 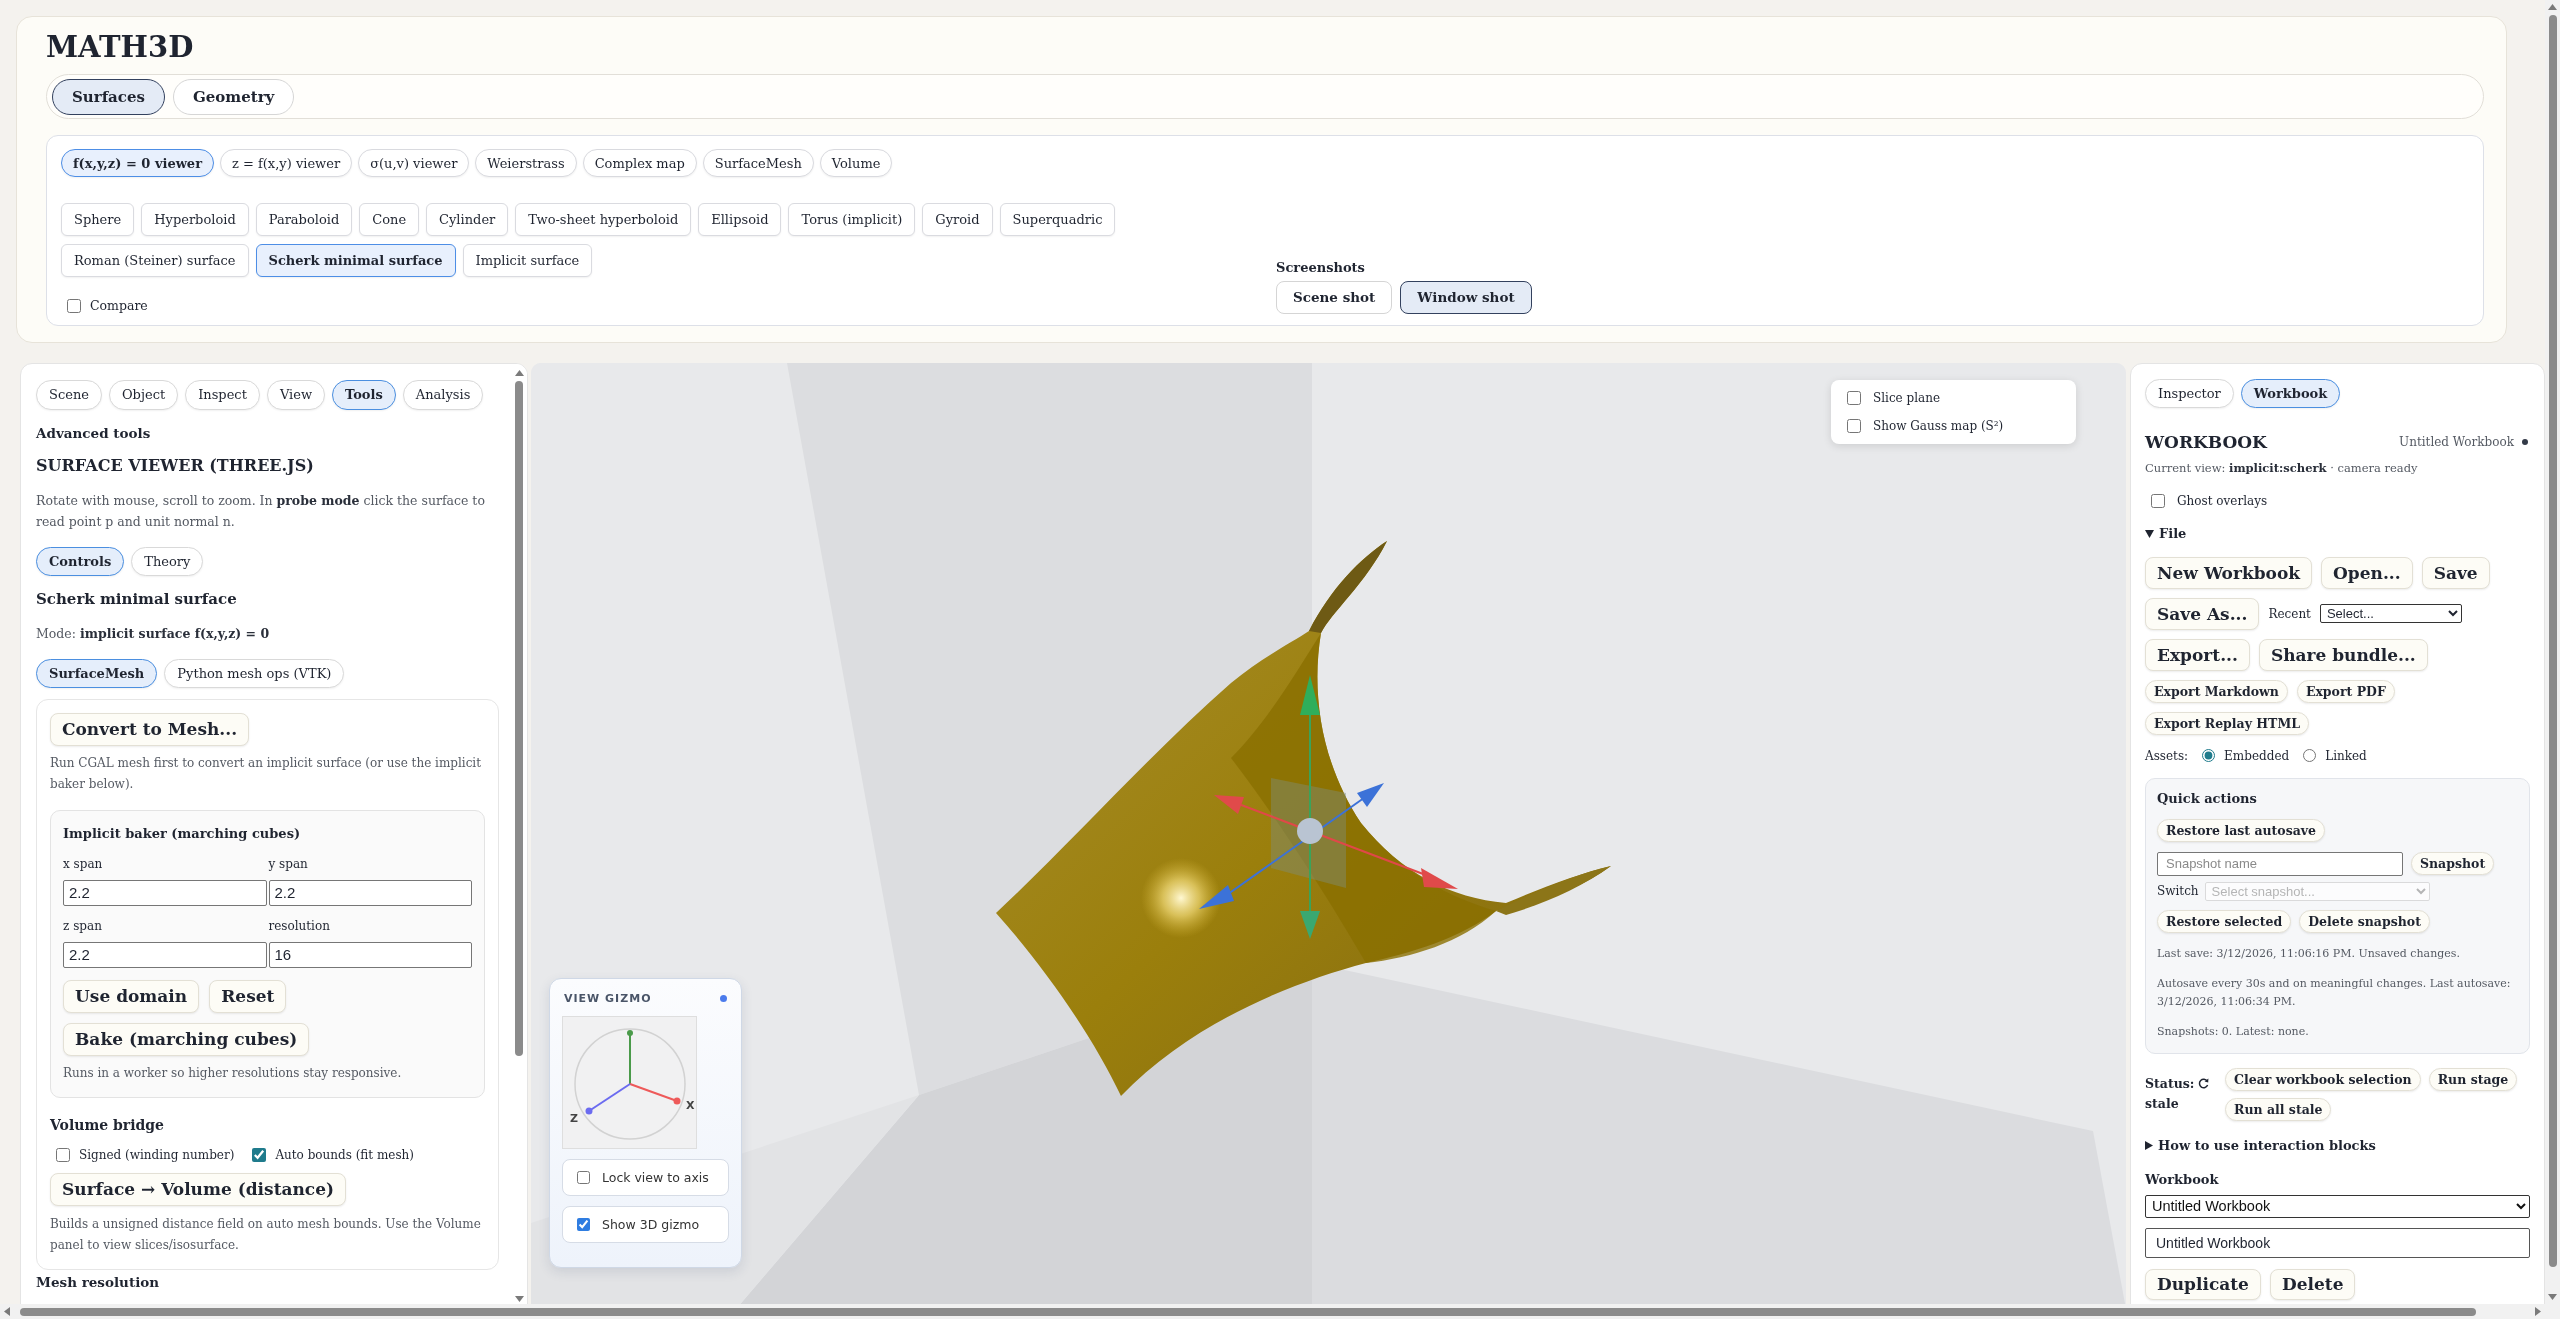 I want to click on screenshot-button: Scene shot, so click(x=1334, y=297).